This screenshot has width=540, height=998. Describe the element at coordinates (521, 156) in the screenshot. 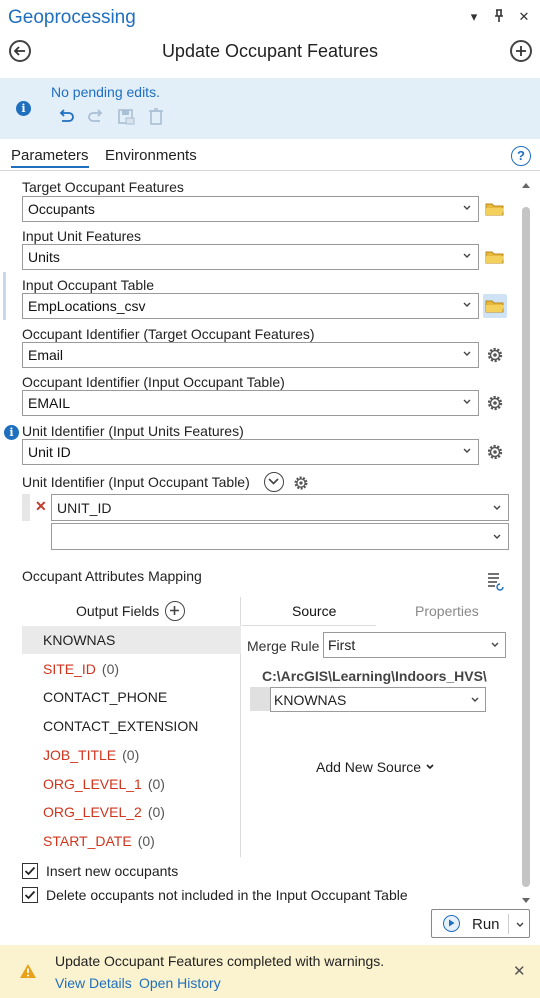

I see `help-icon: ?` at that location.